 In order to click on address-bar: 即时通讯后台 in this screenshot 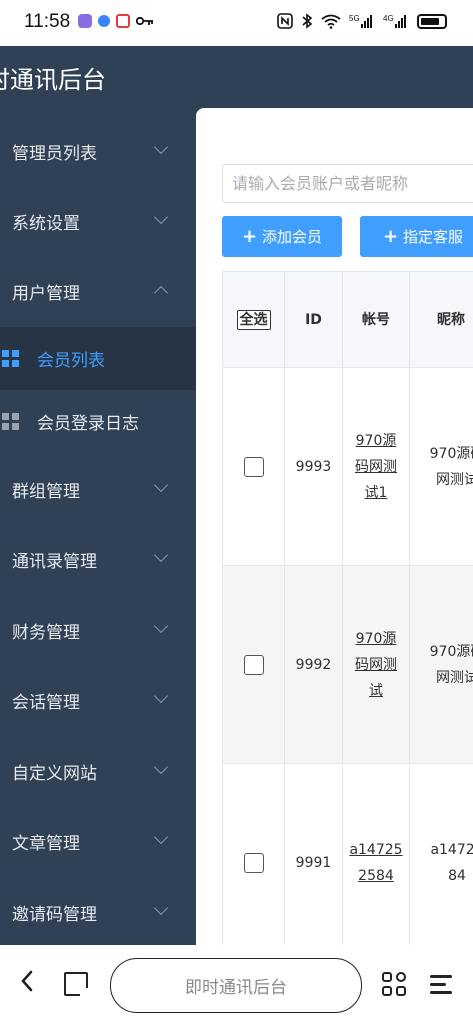, I will do `click(236, 985)`.